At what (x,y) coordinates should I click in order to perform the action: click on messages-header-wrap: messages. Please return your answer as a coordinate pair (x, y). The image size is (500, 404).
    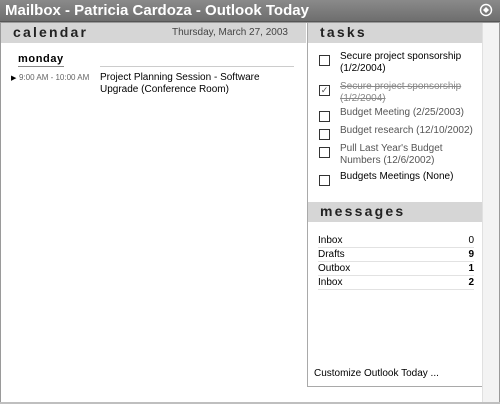
    Looking at the image, I should click on (395, 212).